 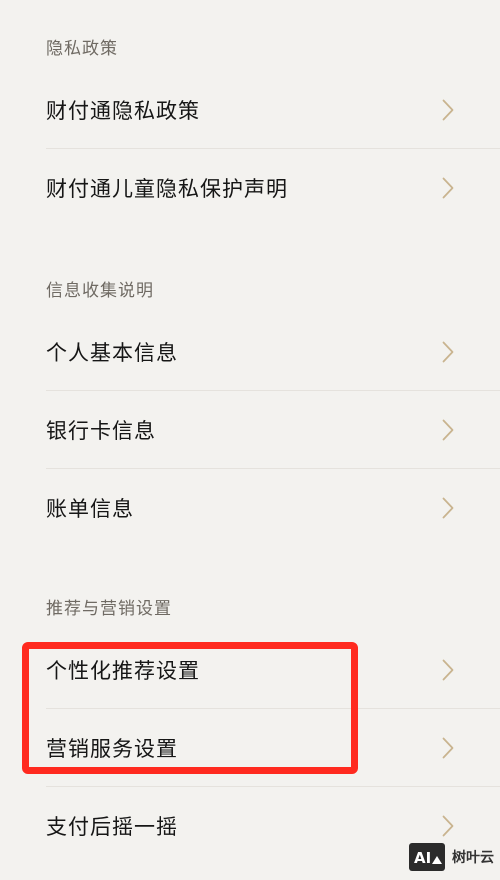 What do you see at coordinates (473, 858) in the screenshot?
I see `watermark-label: 树叶云` at bounding box center [473, 858].